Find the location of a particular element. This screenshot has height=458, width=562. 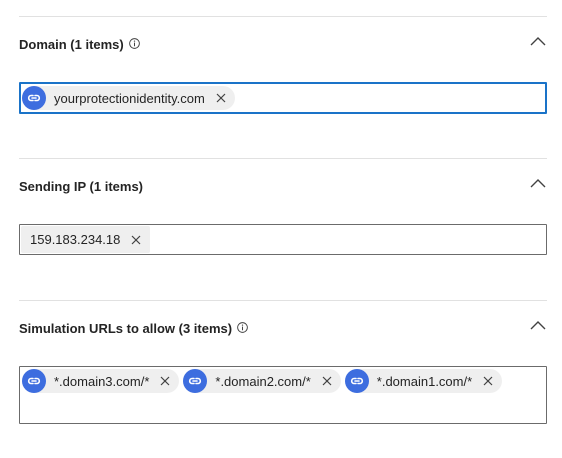

simulation-urls-picker-input: *.domain3.com/* *.domain2.com/* *.domain is located at coordinates (283, 395).